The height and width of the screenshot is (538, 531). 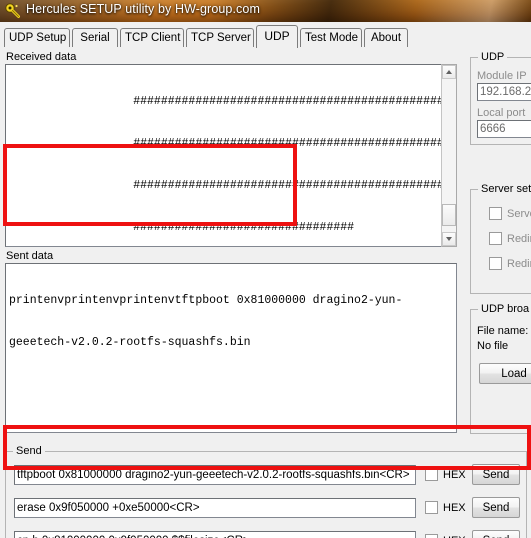 I want to click on tab-tcp-server: TCP Server, so click(x=220, y=37).